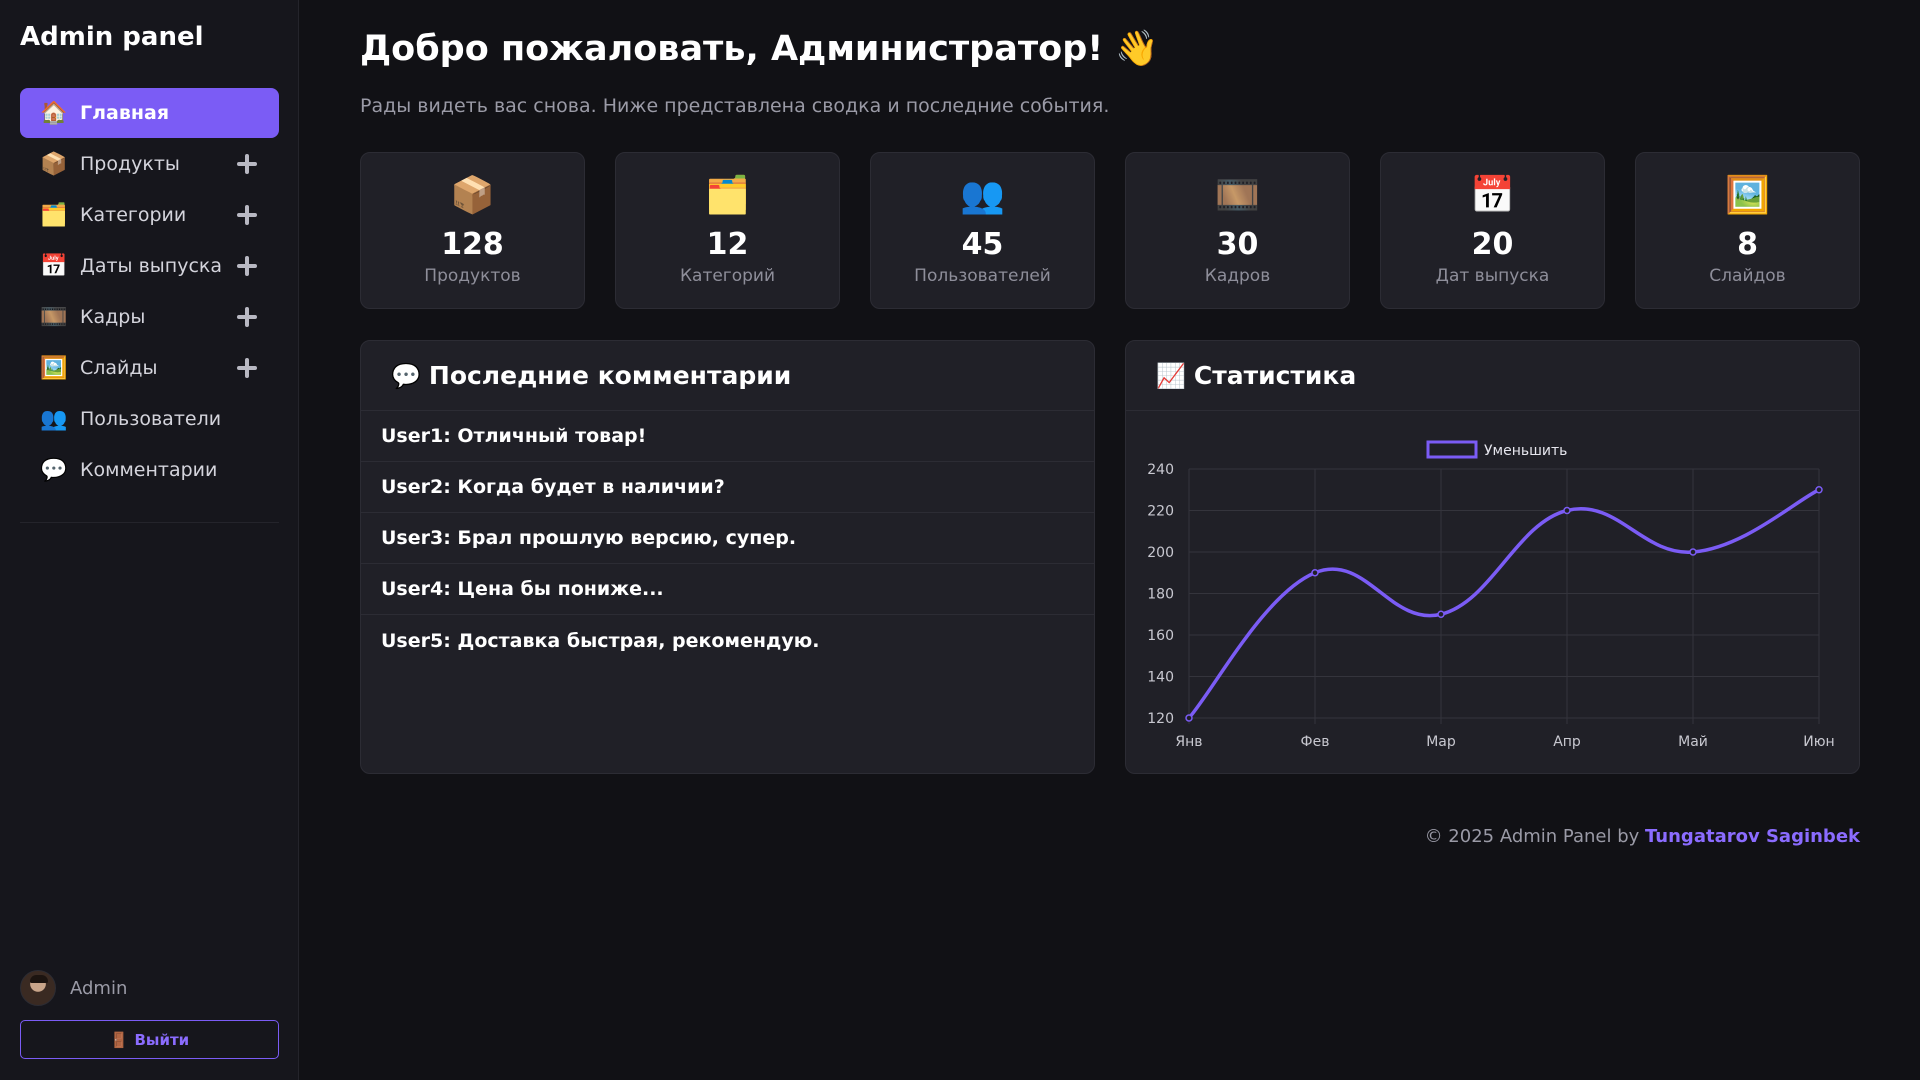  What do you see at coordinates (1747, 276) in the screenshot?
I see `stat-label: Слайдов` at bounding box center [1747, 276].